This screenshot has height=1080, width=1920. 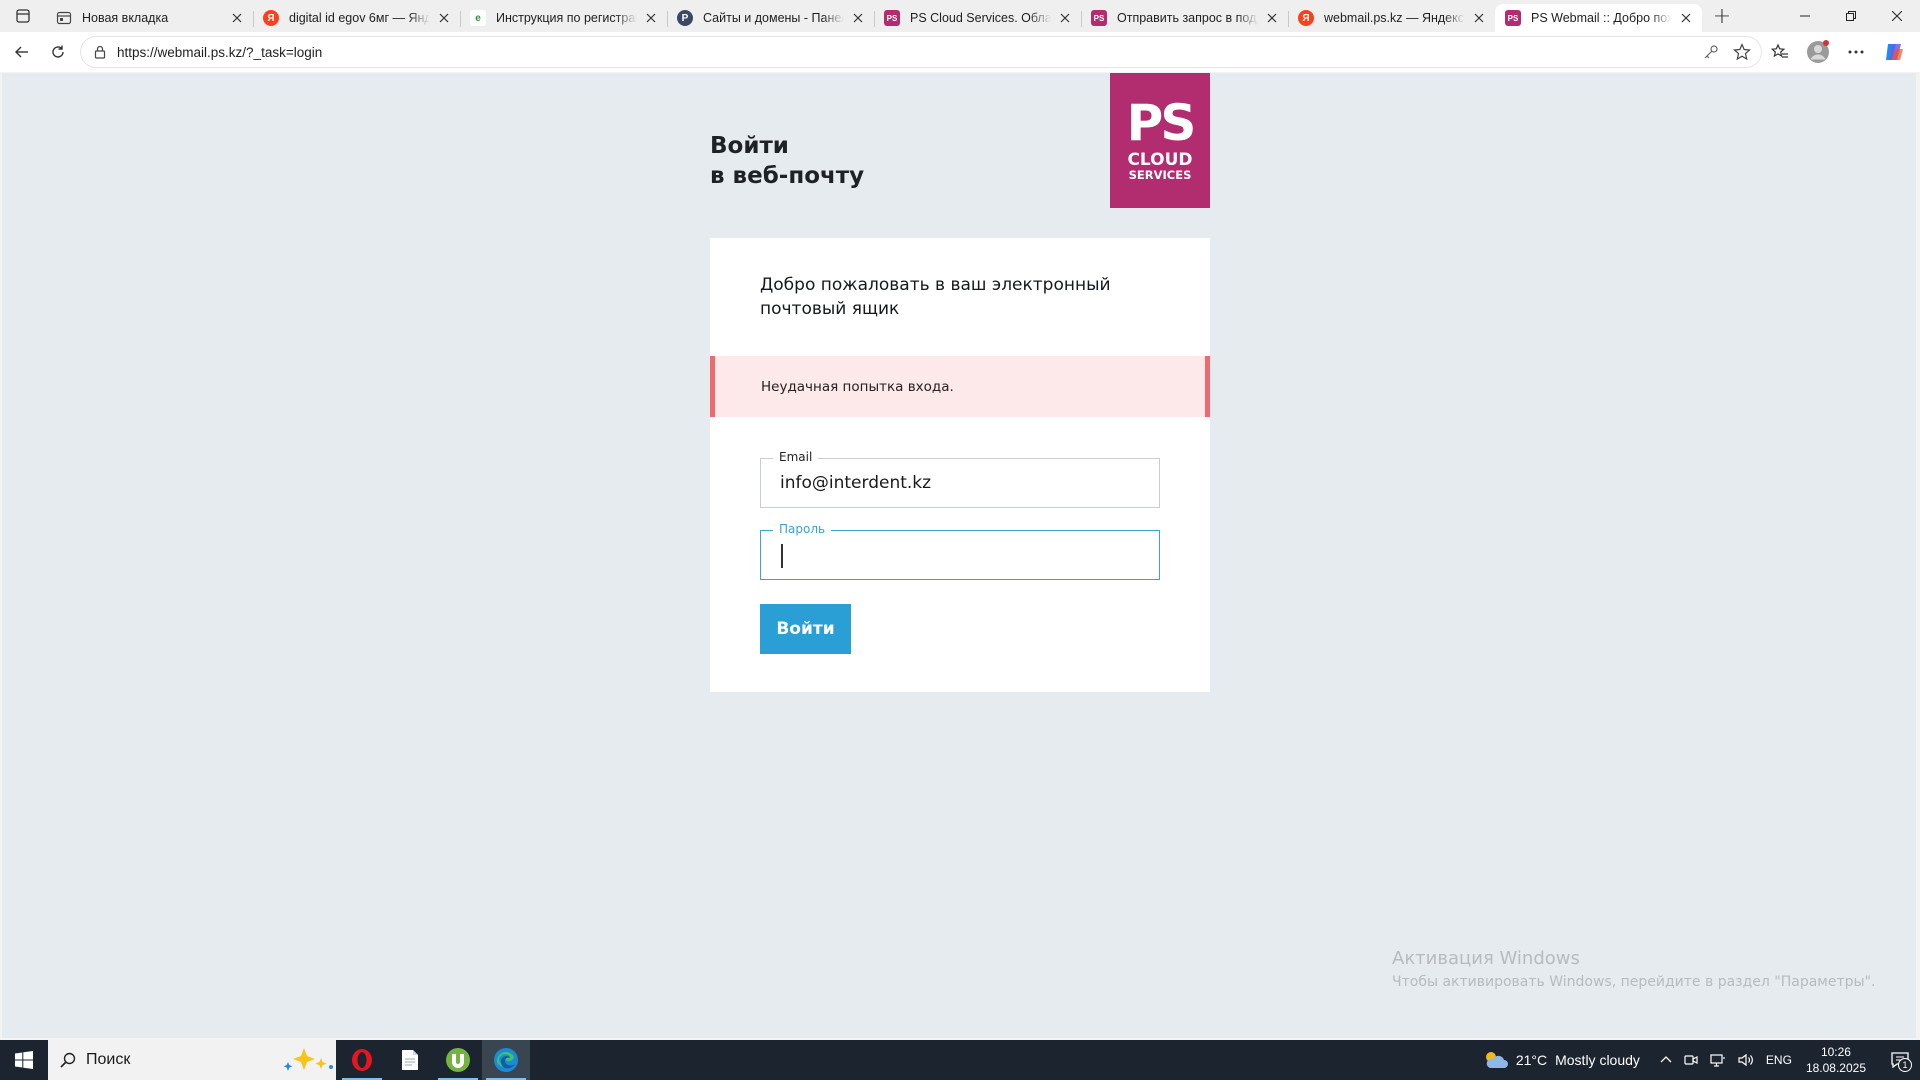 I want to click on tab-title: Отправить запрос в поддержку, so click(x=1187, y=18).